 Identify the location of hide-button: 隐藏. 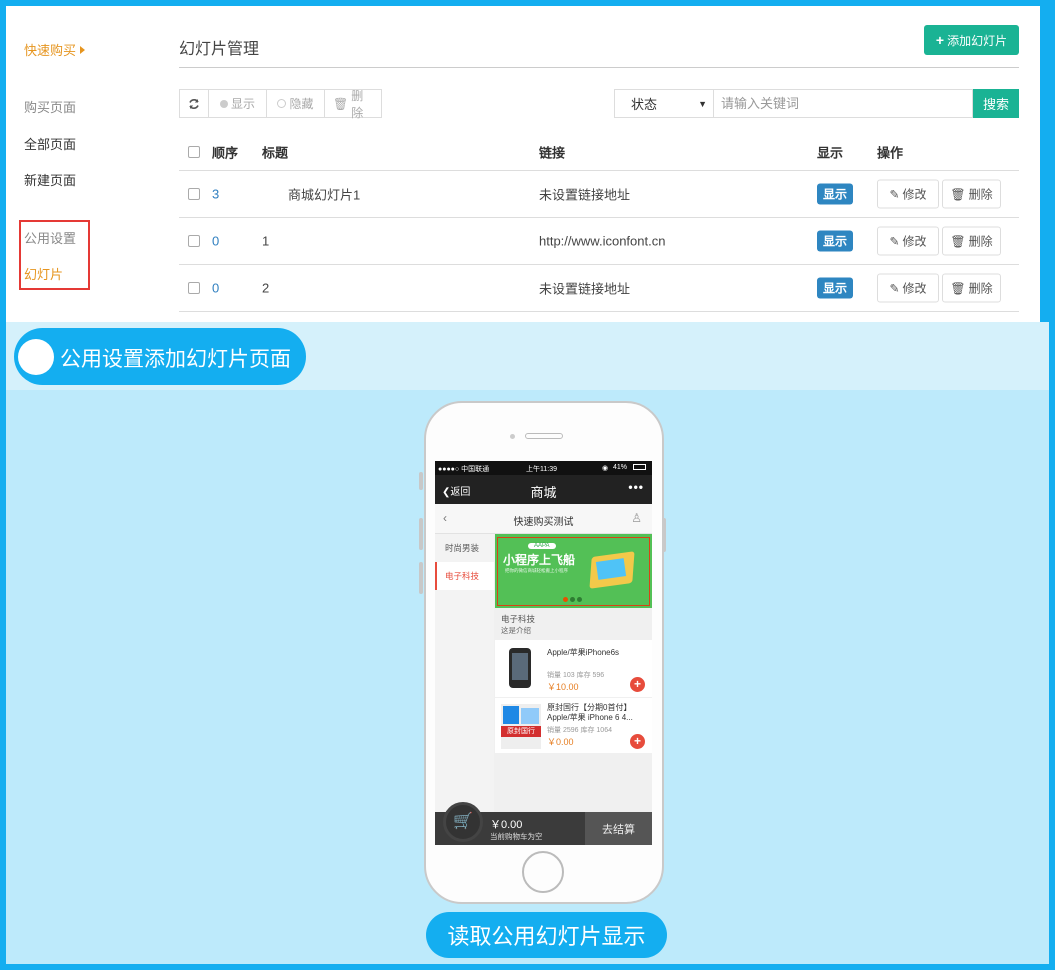
(295, 103).